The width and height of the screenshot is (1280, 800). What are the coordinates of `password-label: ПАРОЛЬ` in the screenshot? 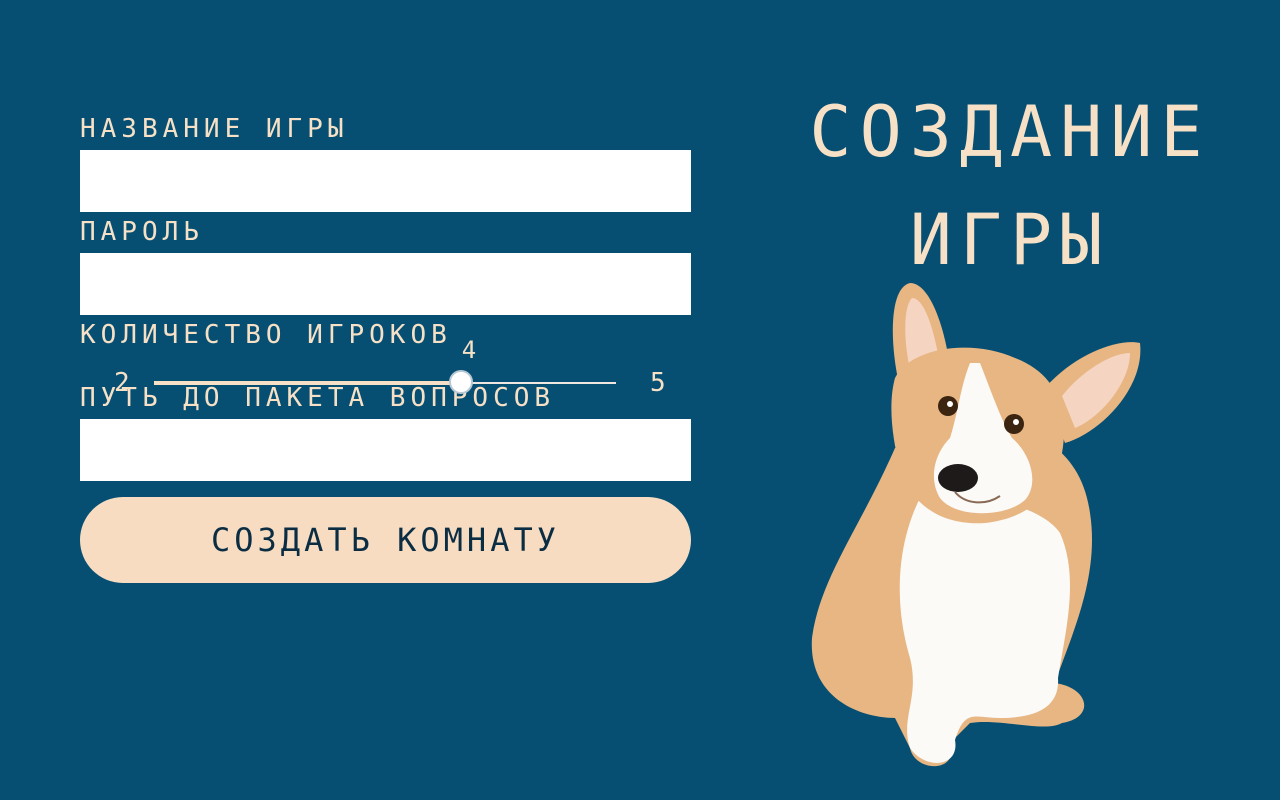 It's located at (142, 232).